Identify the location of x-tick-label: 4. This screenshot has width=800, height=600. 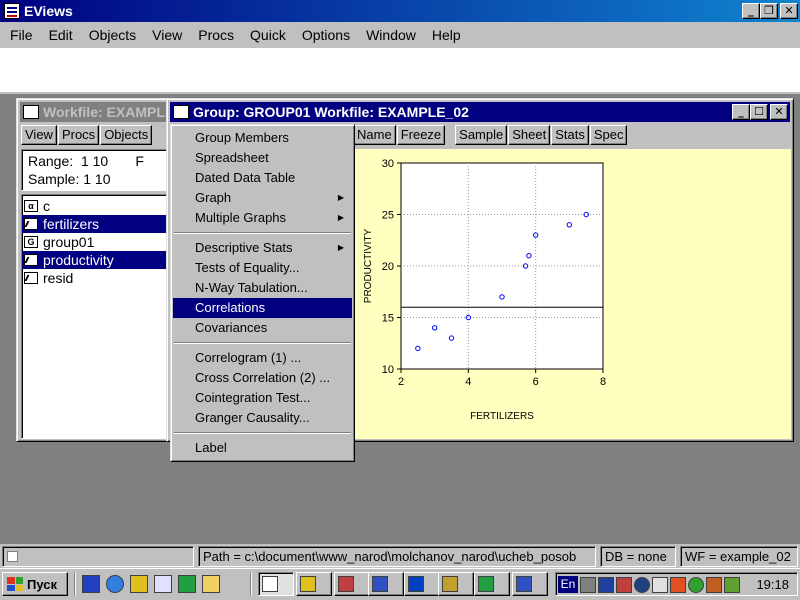
(468, 382).